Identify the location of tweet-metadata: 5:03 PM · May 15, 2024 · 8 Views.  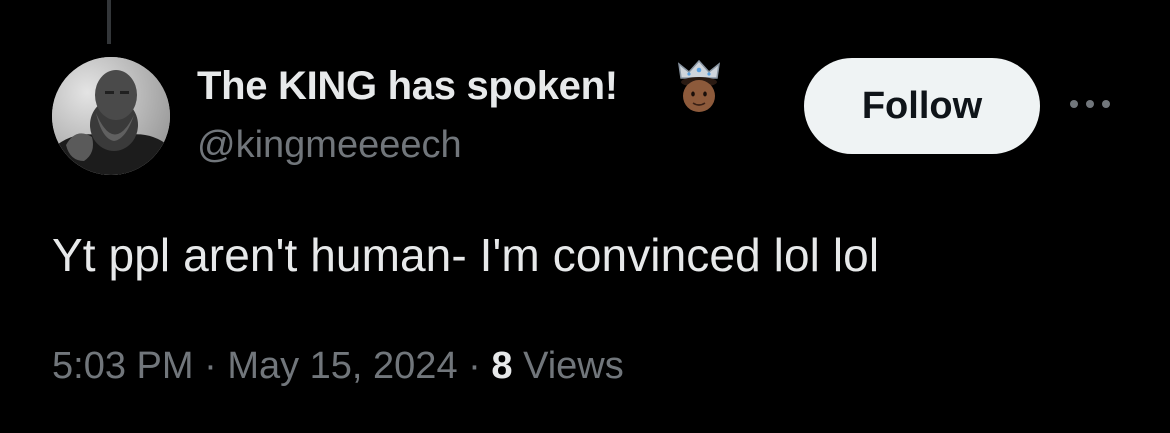
(338, 366).